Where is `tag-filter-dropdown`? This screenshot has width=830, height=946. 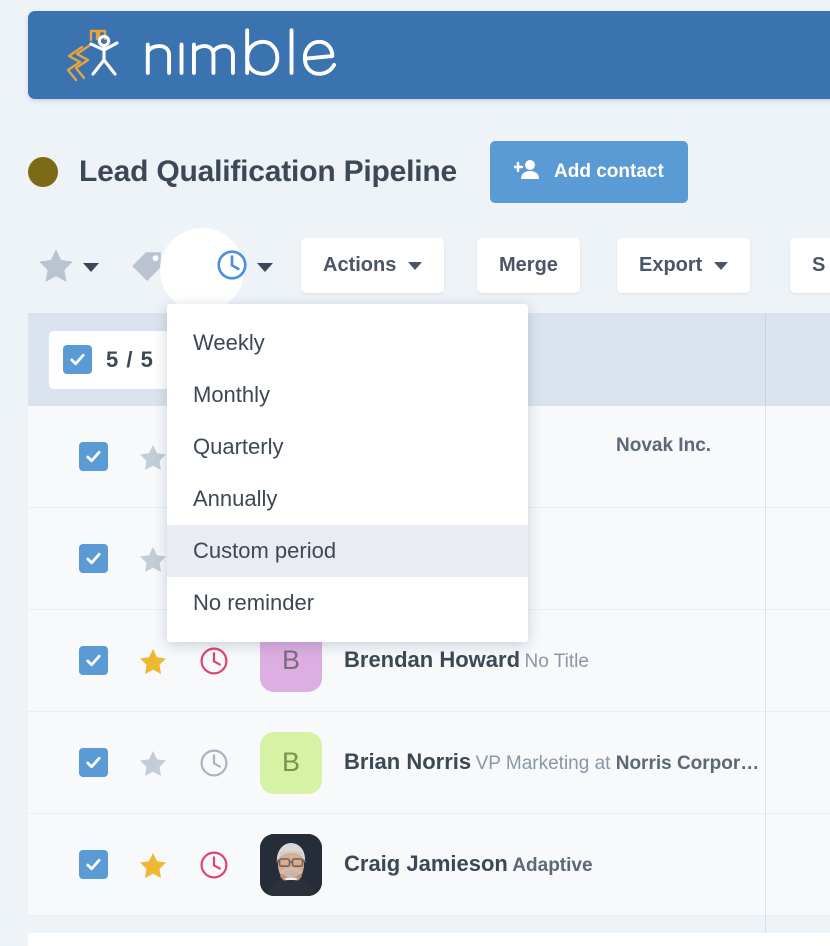 tag-filter-dropdown is located at coordinates (158, 267).